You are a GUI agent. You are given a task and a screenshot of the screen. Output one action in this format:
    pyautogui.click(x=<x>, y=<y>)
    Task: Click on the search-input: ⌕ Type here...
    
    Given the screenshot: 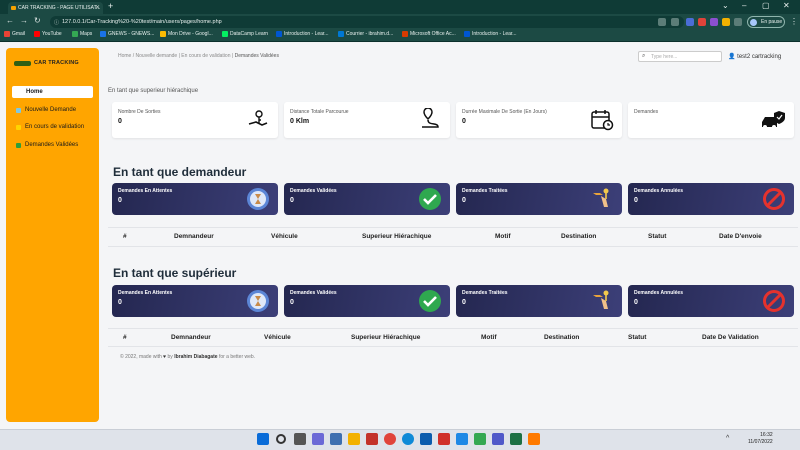 What is the action you would take?
    pyautogui.click(x=680, y=56)
    